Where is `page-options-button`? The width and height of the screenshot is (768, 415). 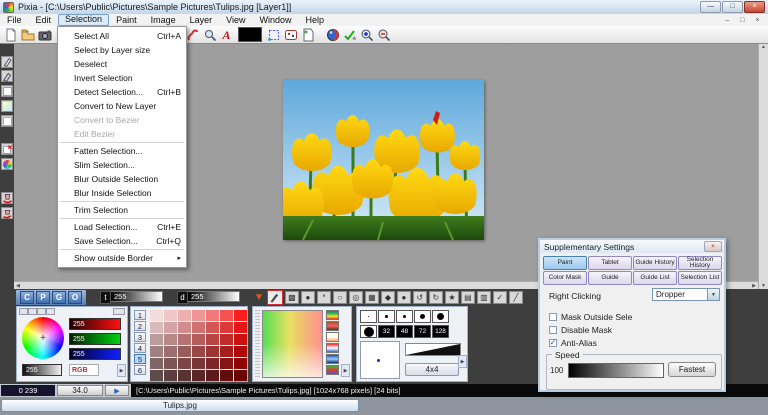
page-options-button is located at coordinates (307, 34).